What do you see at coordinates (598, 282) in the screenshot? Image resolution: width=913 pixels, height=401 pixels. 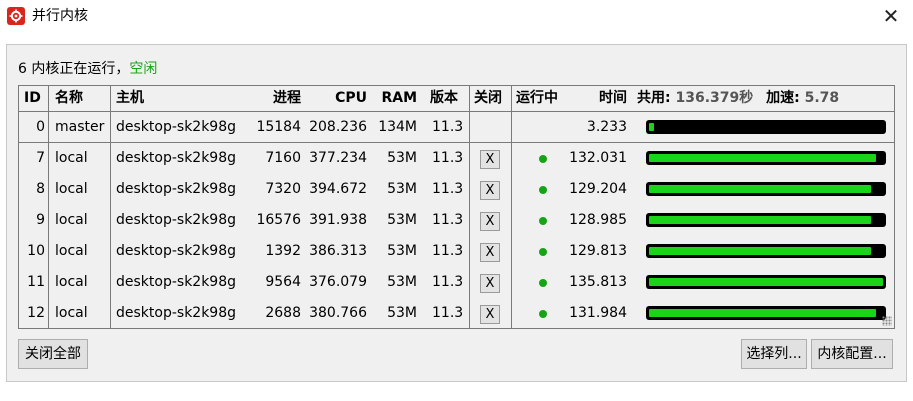 I see `cell-time: 135.813` at bounding box center [598, 282].